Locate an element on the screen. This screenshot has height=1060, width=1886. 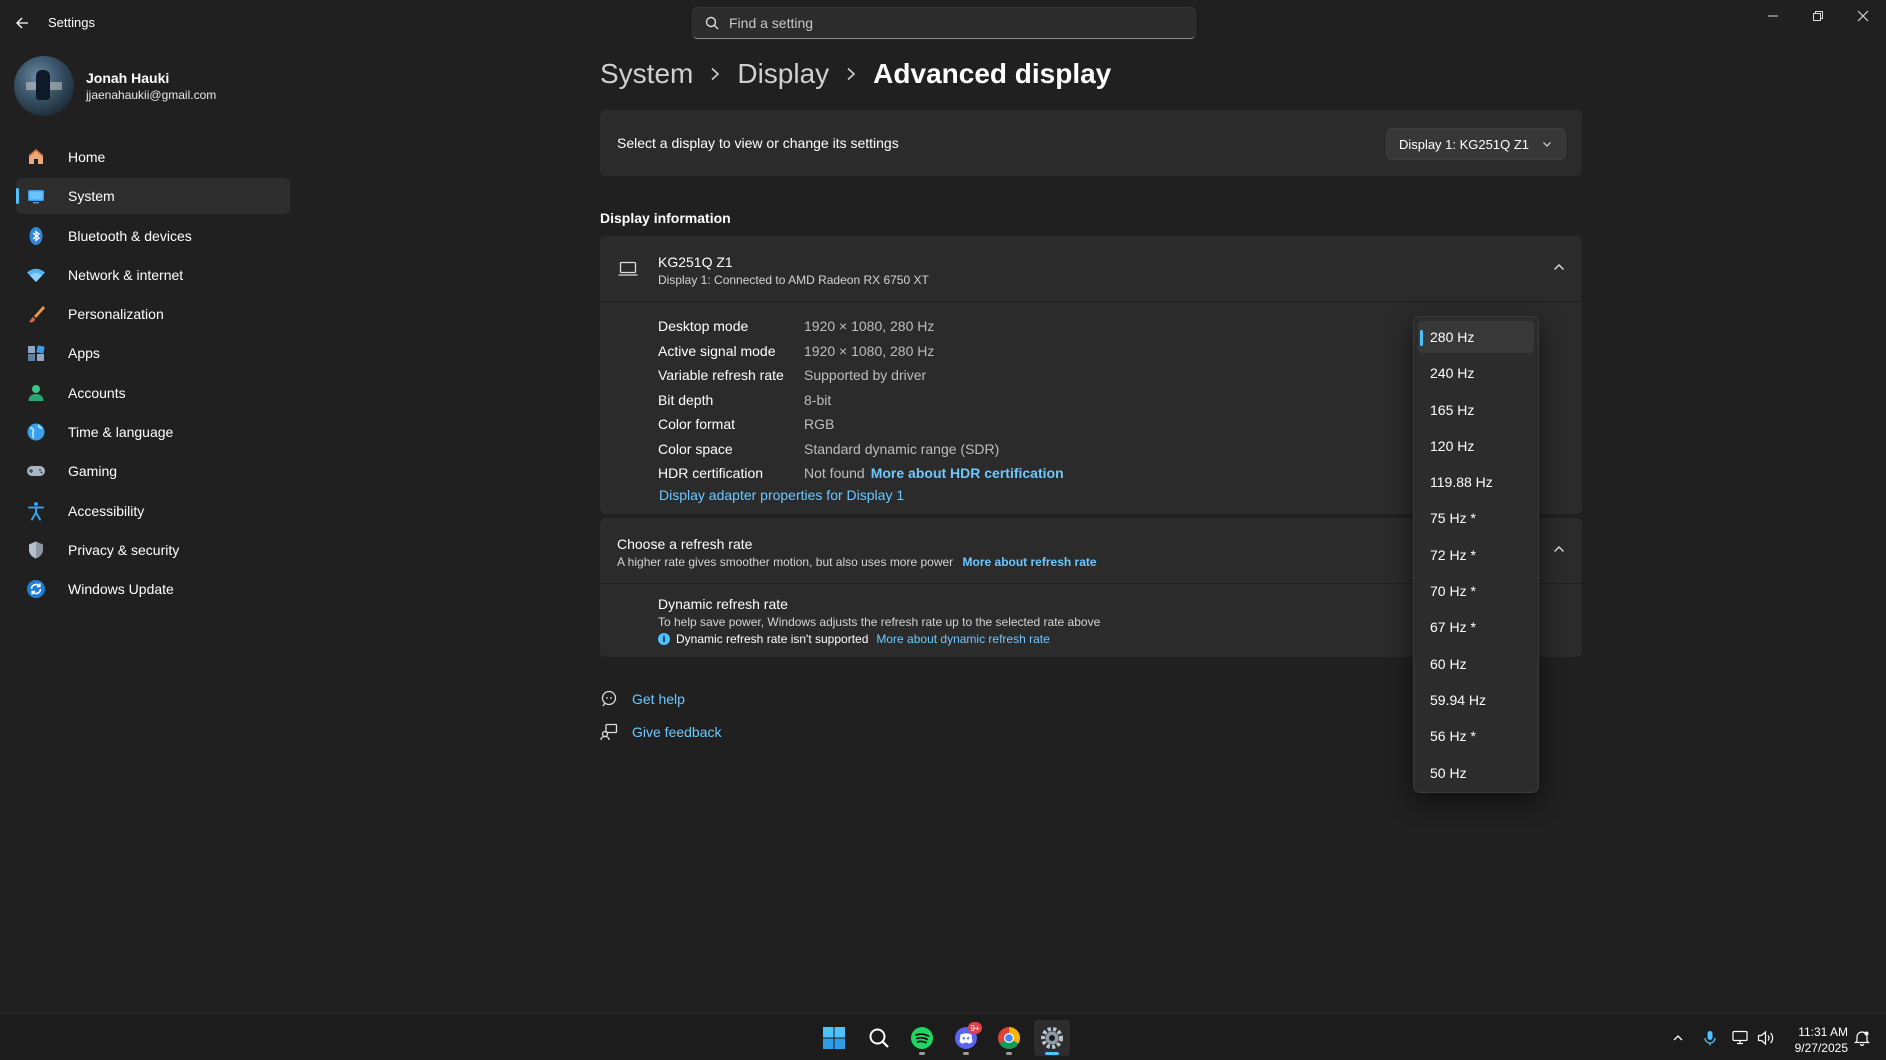
info-icon: i is located at coordinates (664, 639).